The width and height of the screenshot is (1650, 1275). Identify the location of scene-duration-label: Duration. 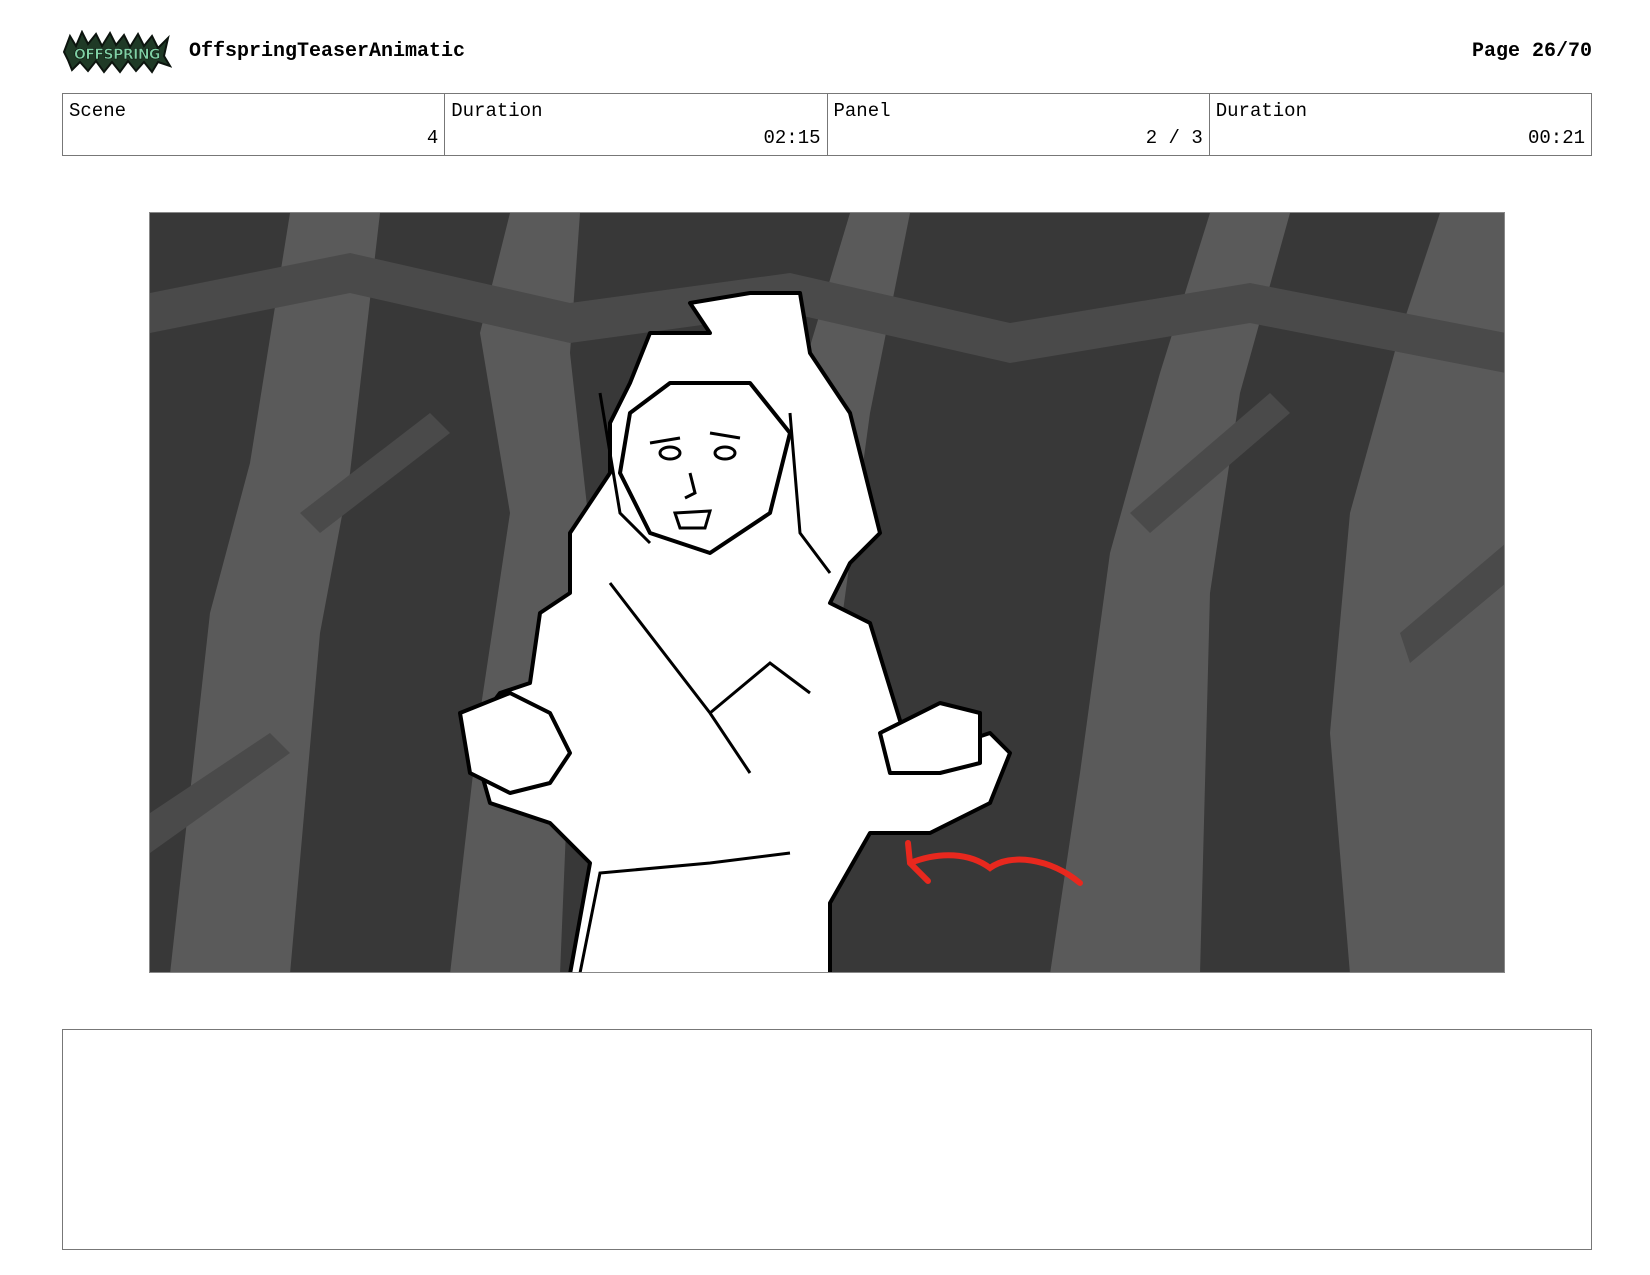
(497, 111).